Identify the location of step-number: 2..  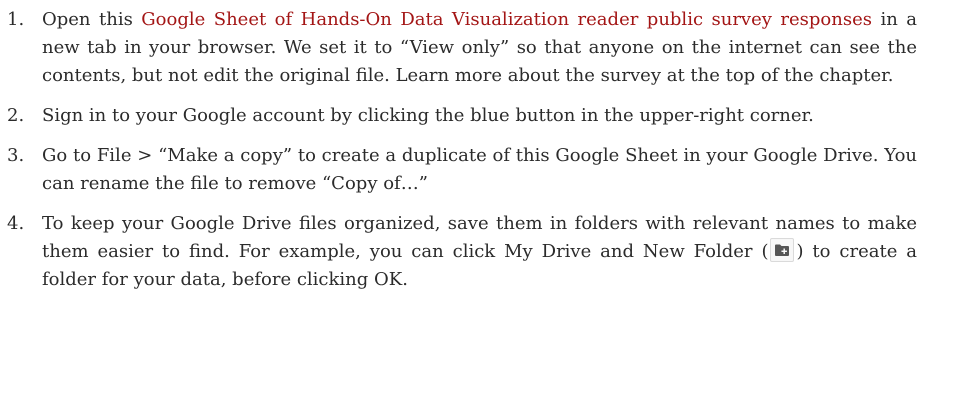
(16, 115).